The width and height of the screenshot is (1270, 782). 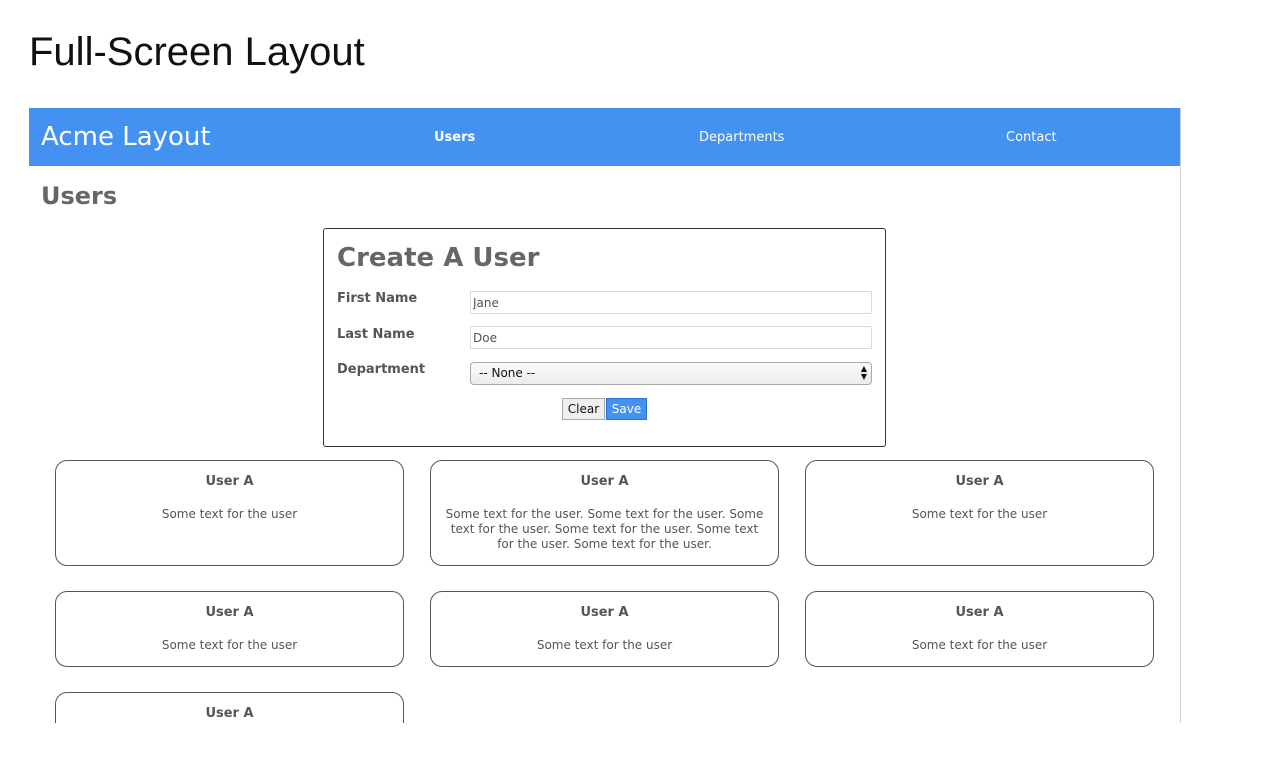 What do you see at coordinates (604, 137) in the screenshot?
I see `navbar: Acme Layout Users Departments Contact` at bounding box center [604, 137].